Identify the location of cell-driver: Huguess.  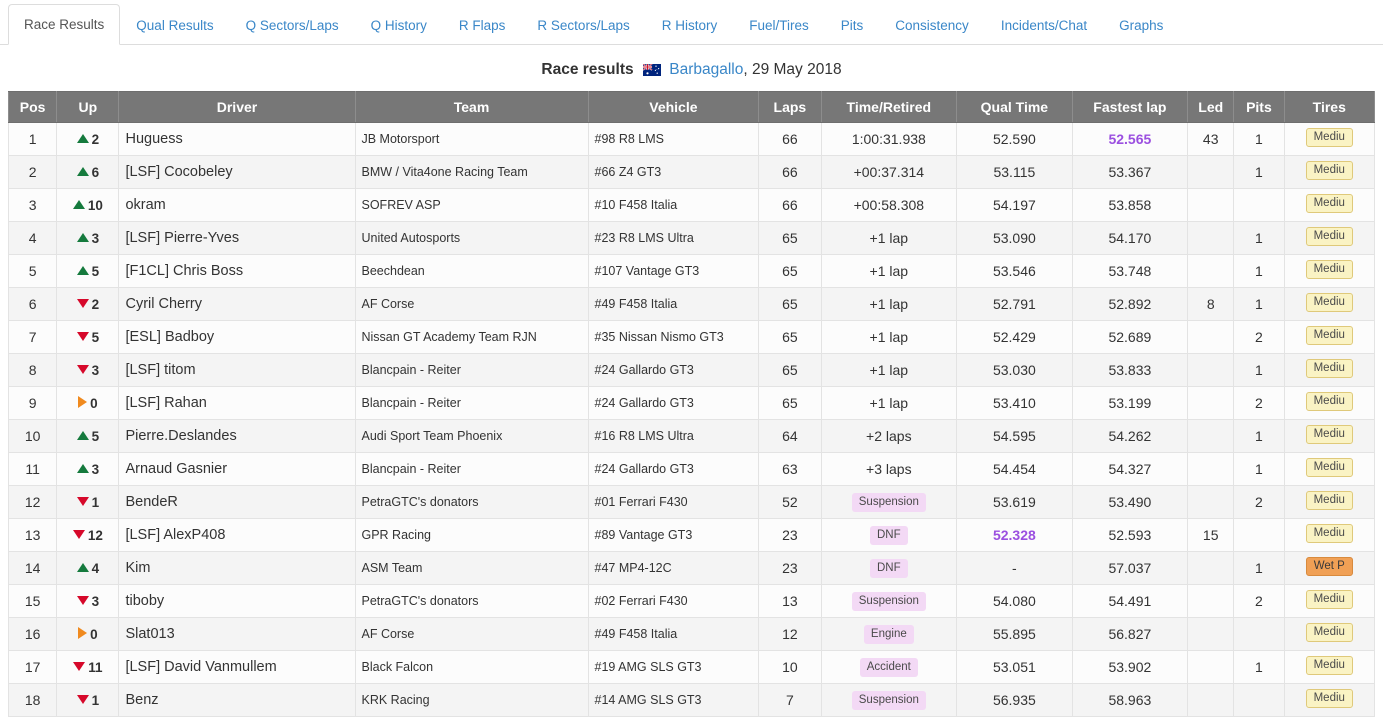
(237, 139).